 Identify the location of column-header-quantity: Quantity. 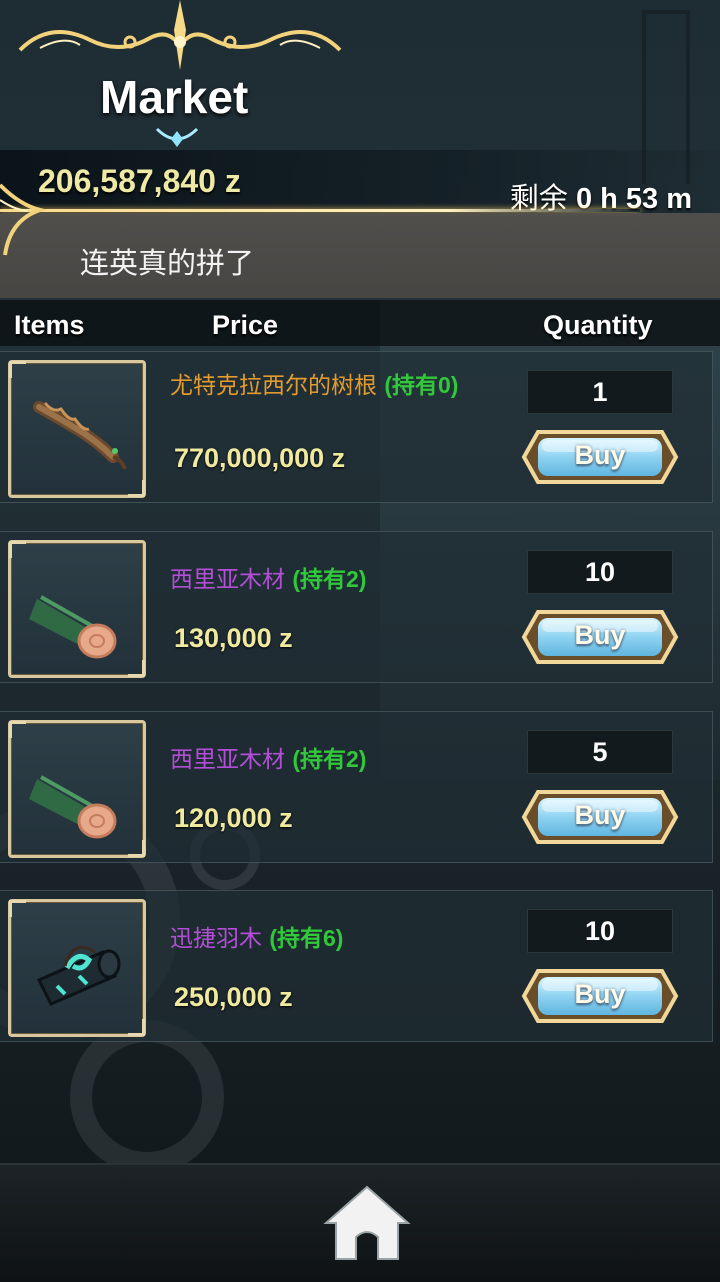
(598, 325).